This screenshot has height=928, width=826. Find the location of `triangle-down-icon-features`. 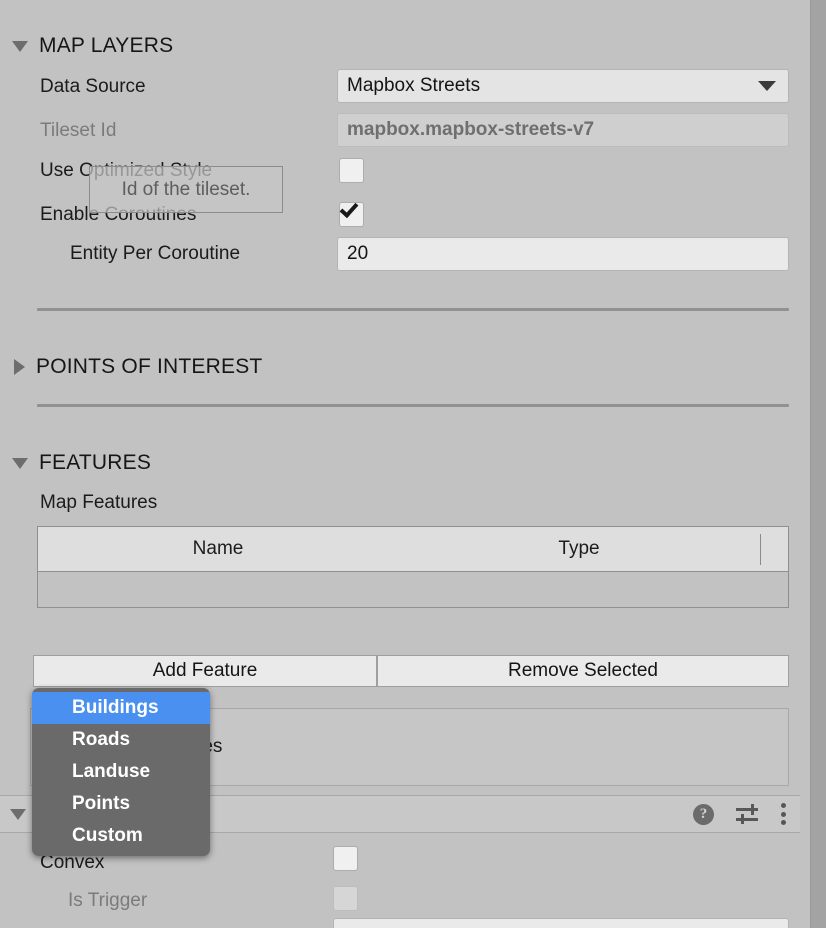

triangle-down-icon-features is located at coordinates (20, 463).